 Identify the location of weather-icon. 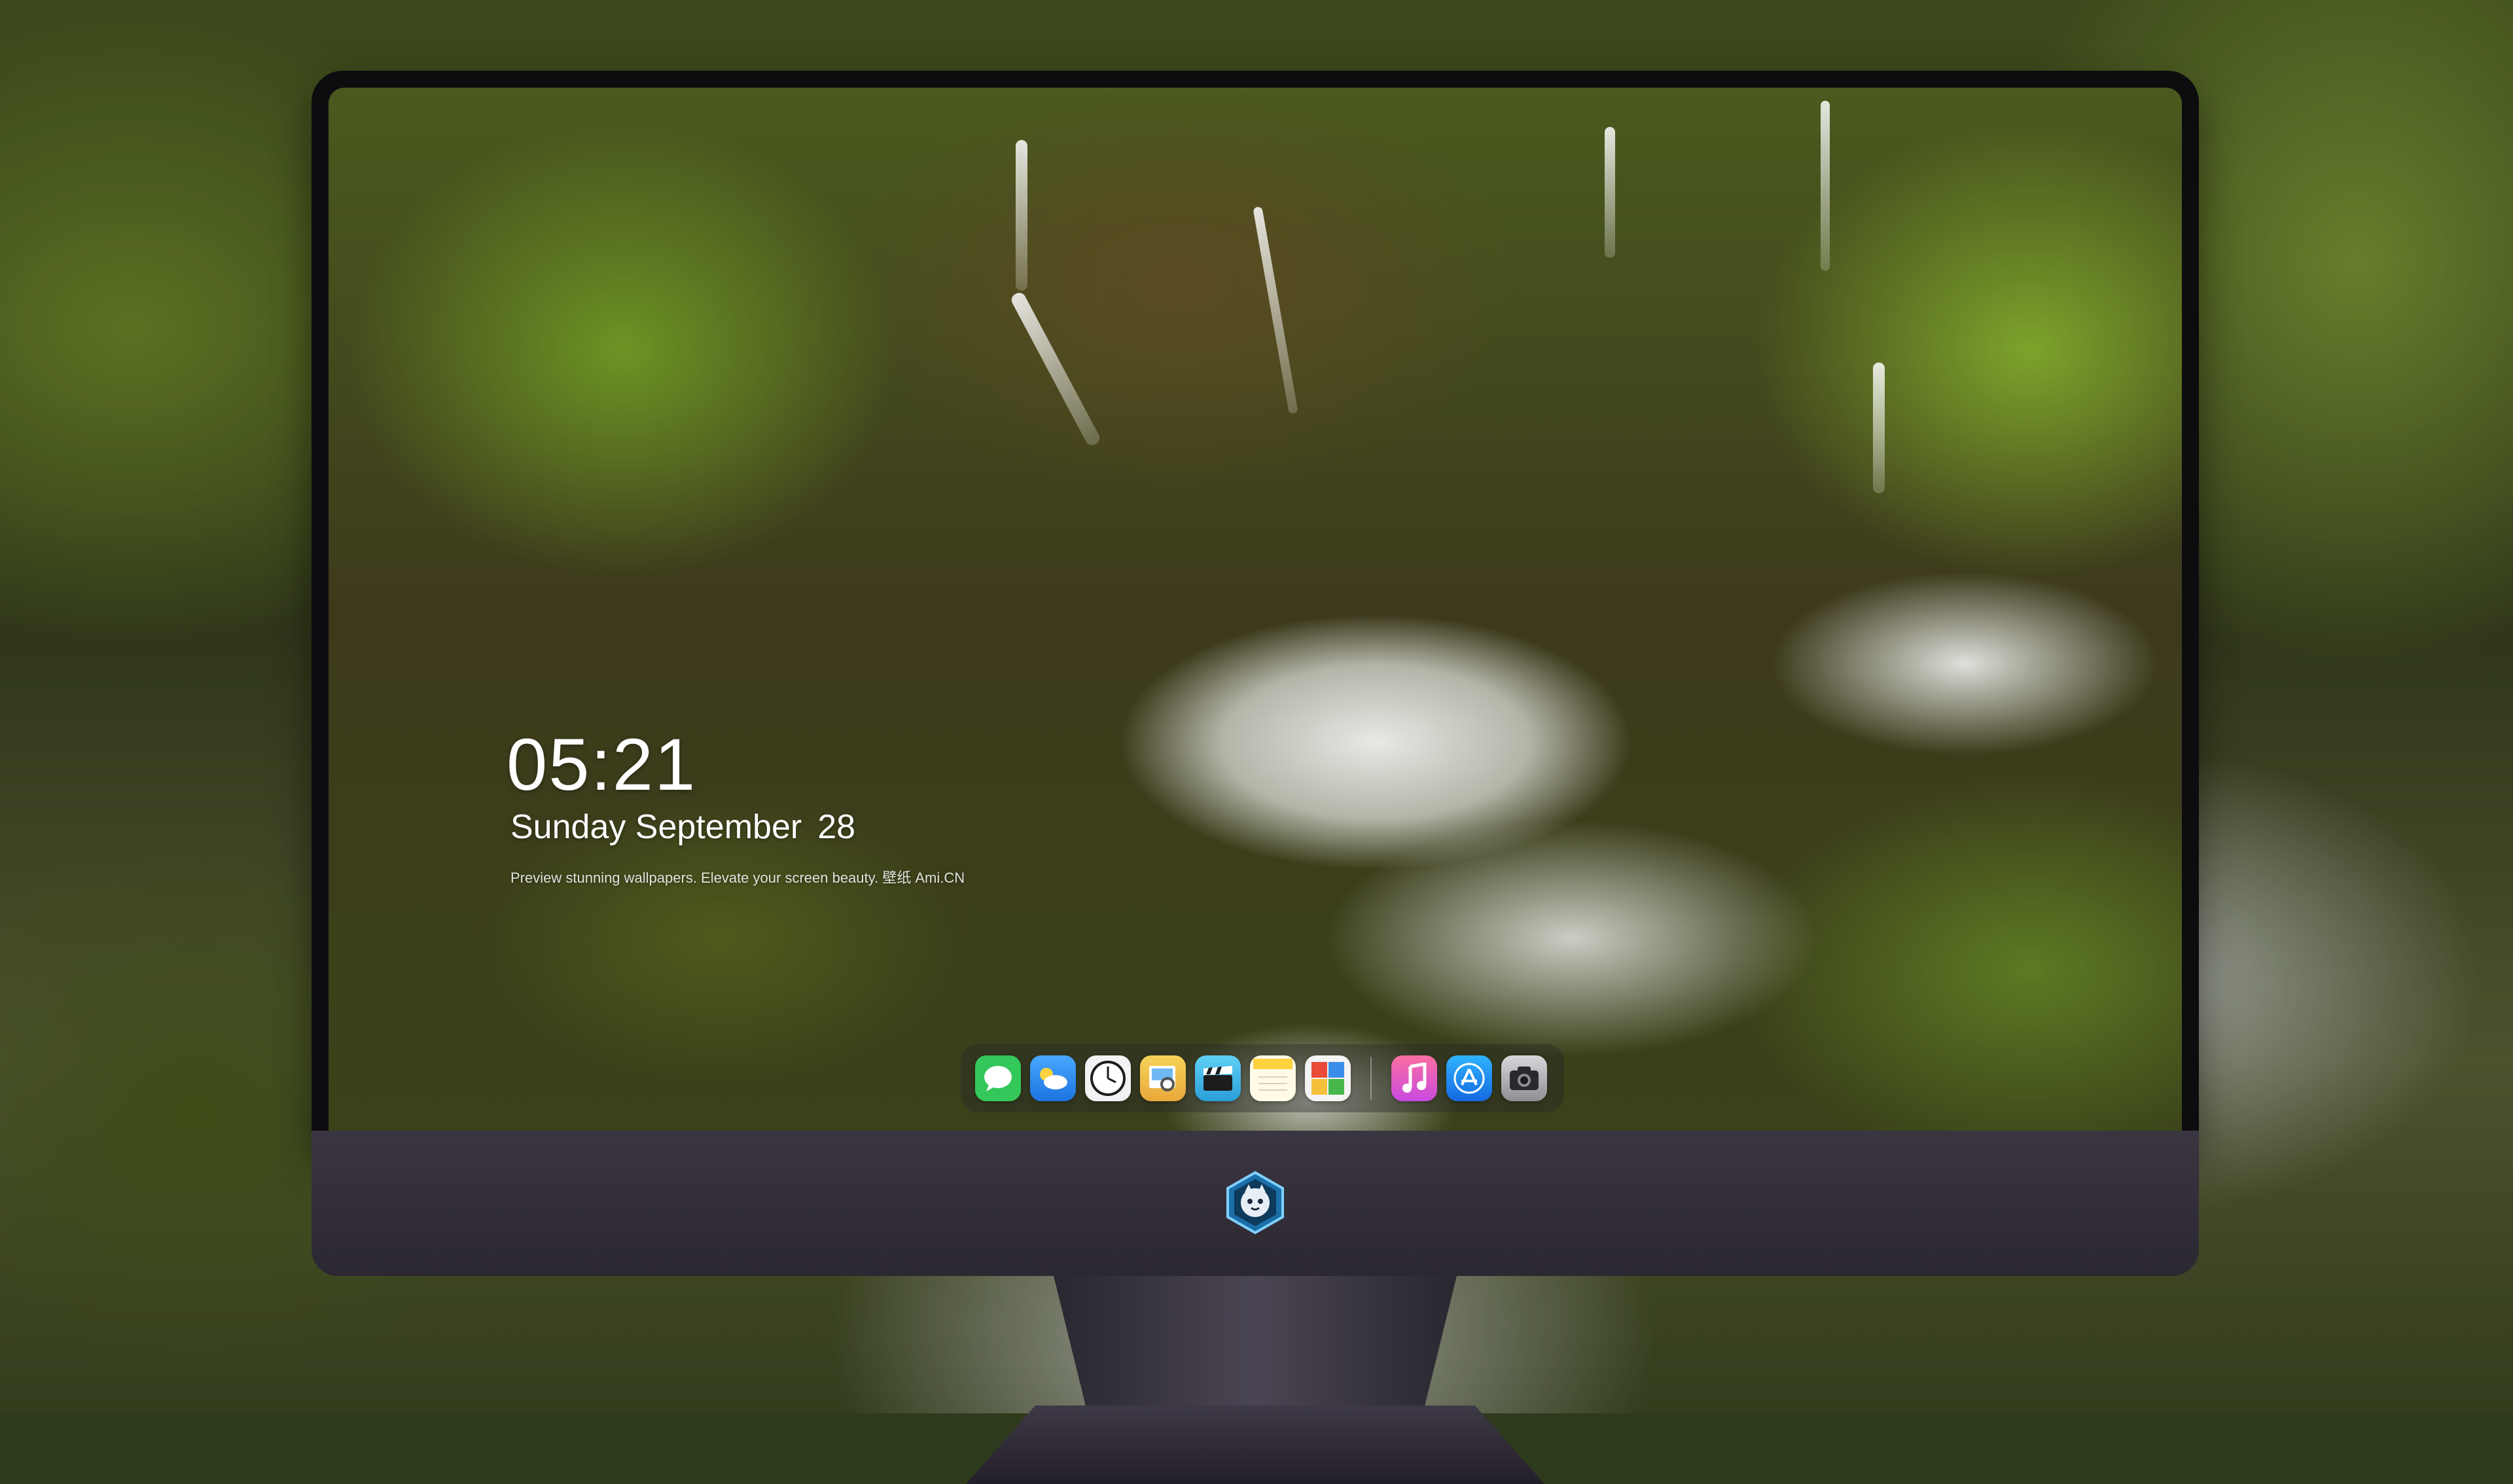
(1053, 1078).